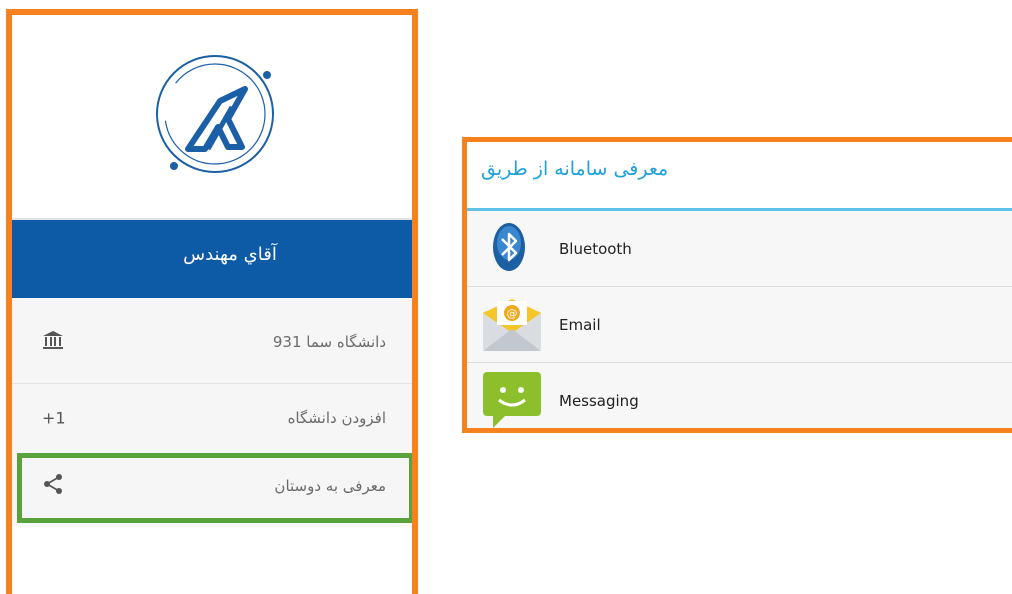 The image size is (1012, 594). What do you see at coordinates (54, 418) in the screenshot?
I see `plus-one-icon: +1` at bounding box center [54, 418].